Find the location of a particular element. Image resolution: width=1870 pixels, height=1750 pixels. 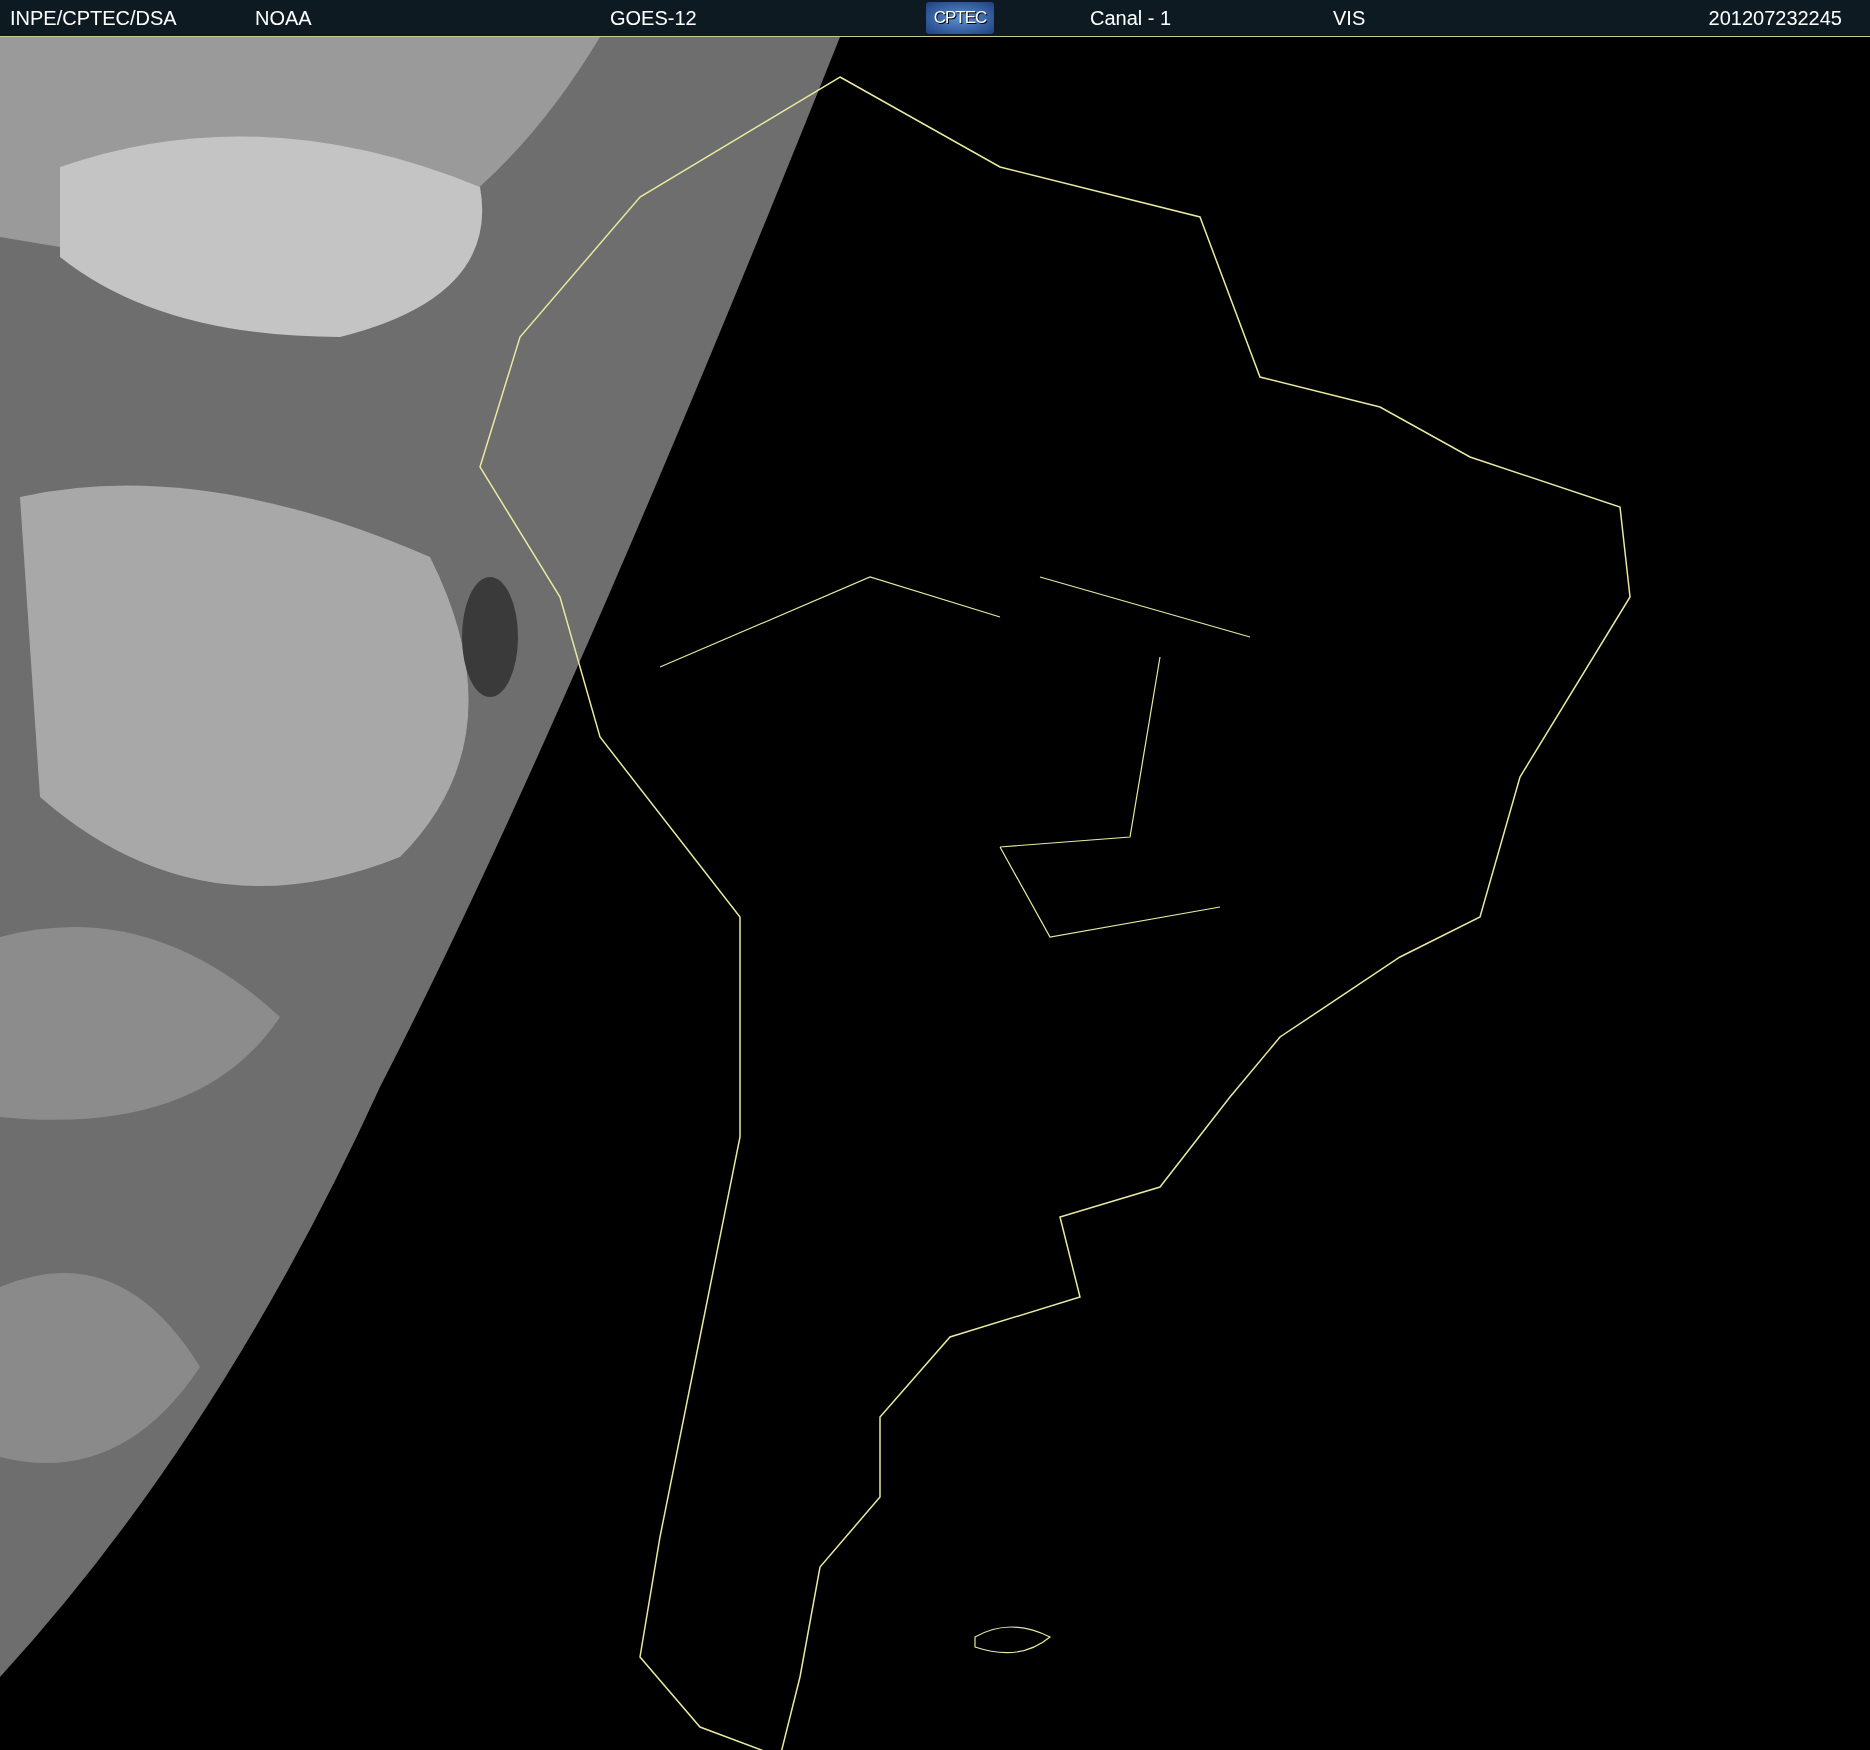

header-label: NOAA is located at coordinates (284, 18).